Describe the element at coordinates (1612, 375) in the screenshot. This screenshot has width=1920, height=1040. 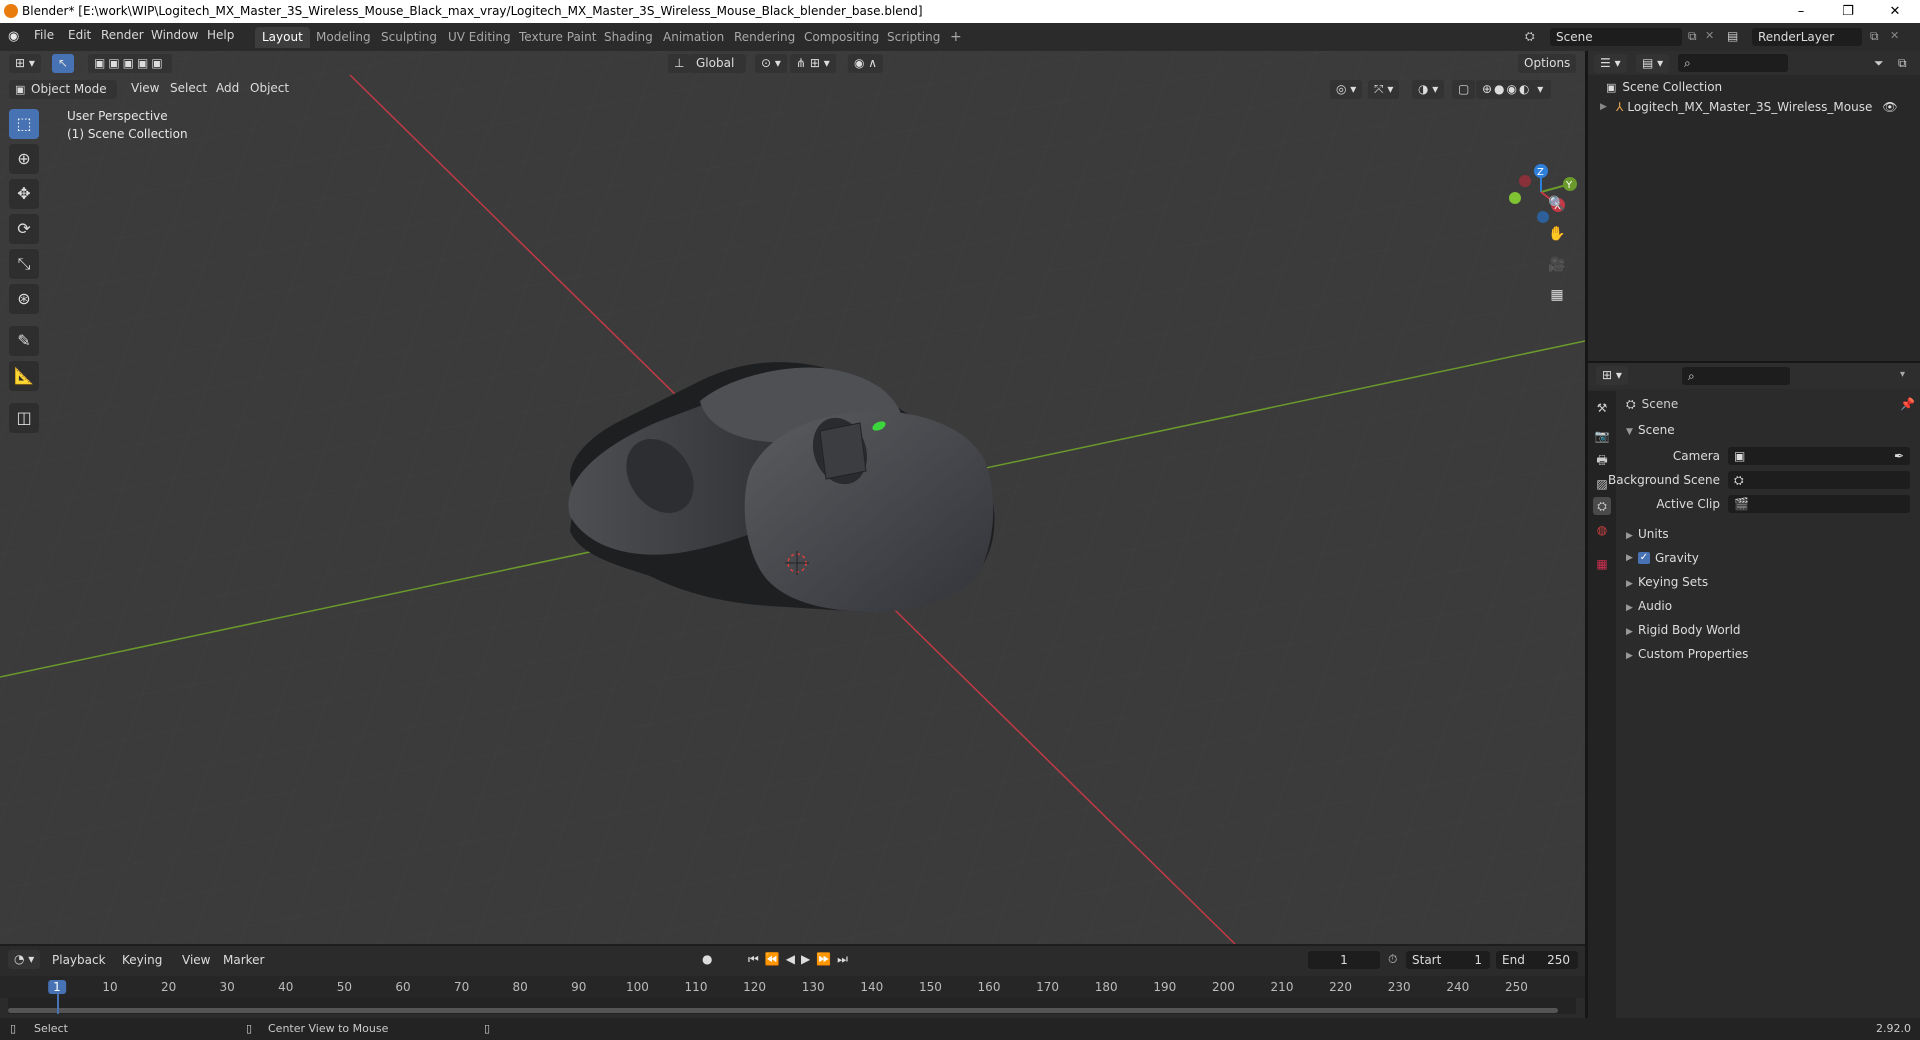
I see `properties-editor-type-icon: ⊞ ▾` at that location.